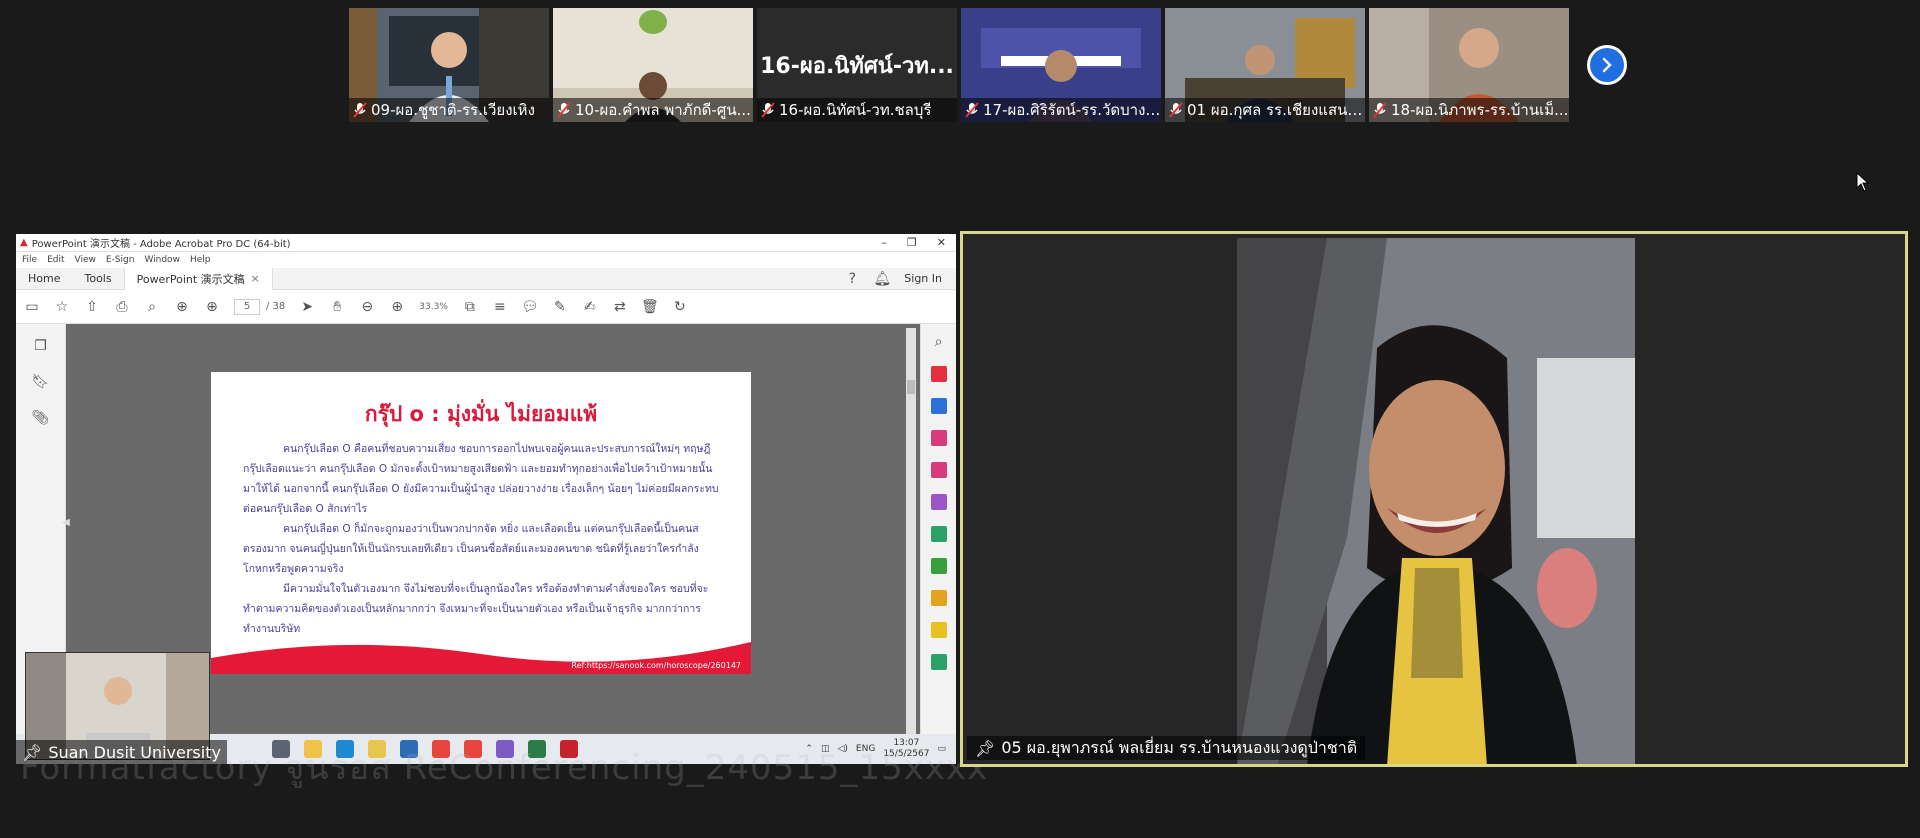  I want to click on stamp-icon, so click(938, 630).